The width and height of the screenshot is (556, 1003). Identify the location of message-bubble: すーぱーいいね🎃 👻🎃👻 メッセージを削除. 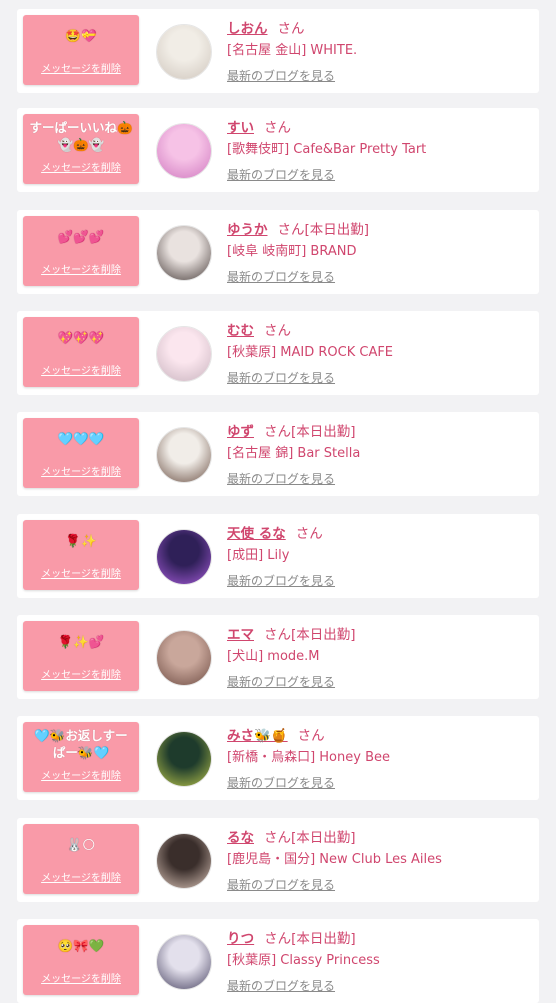
(81, 149).